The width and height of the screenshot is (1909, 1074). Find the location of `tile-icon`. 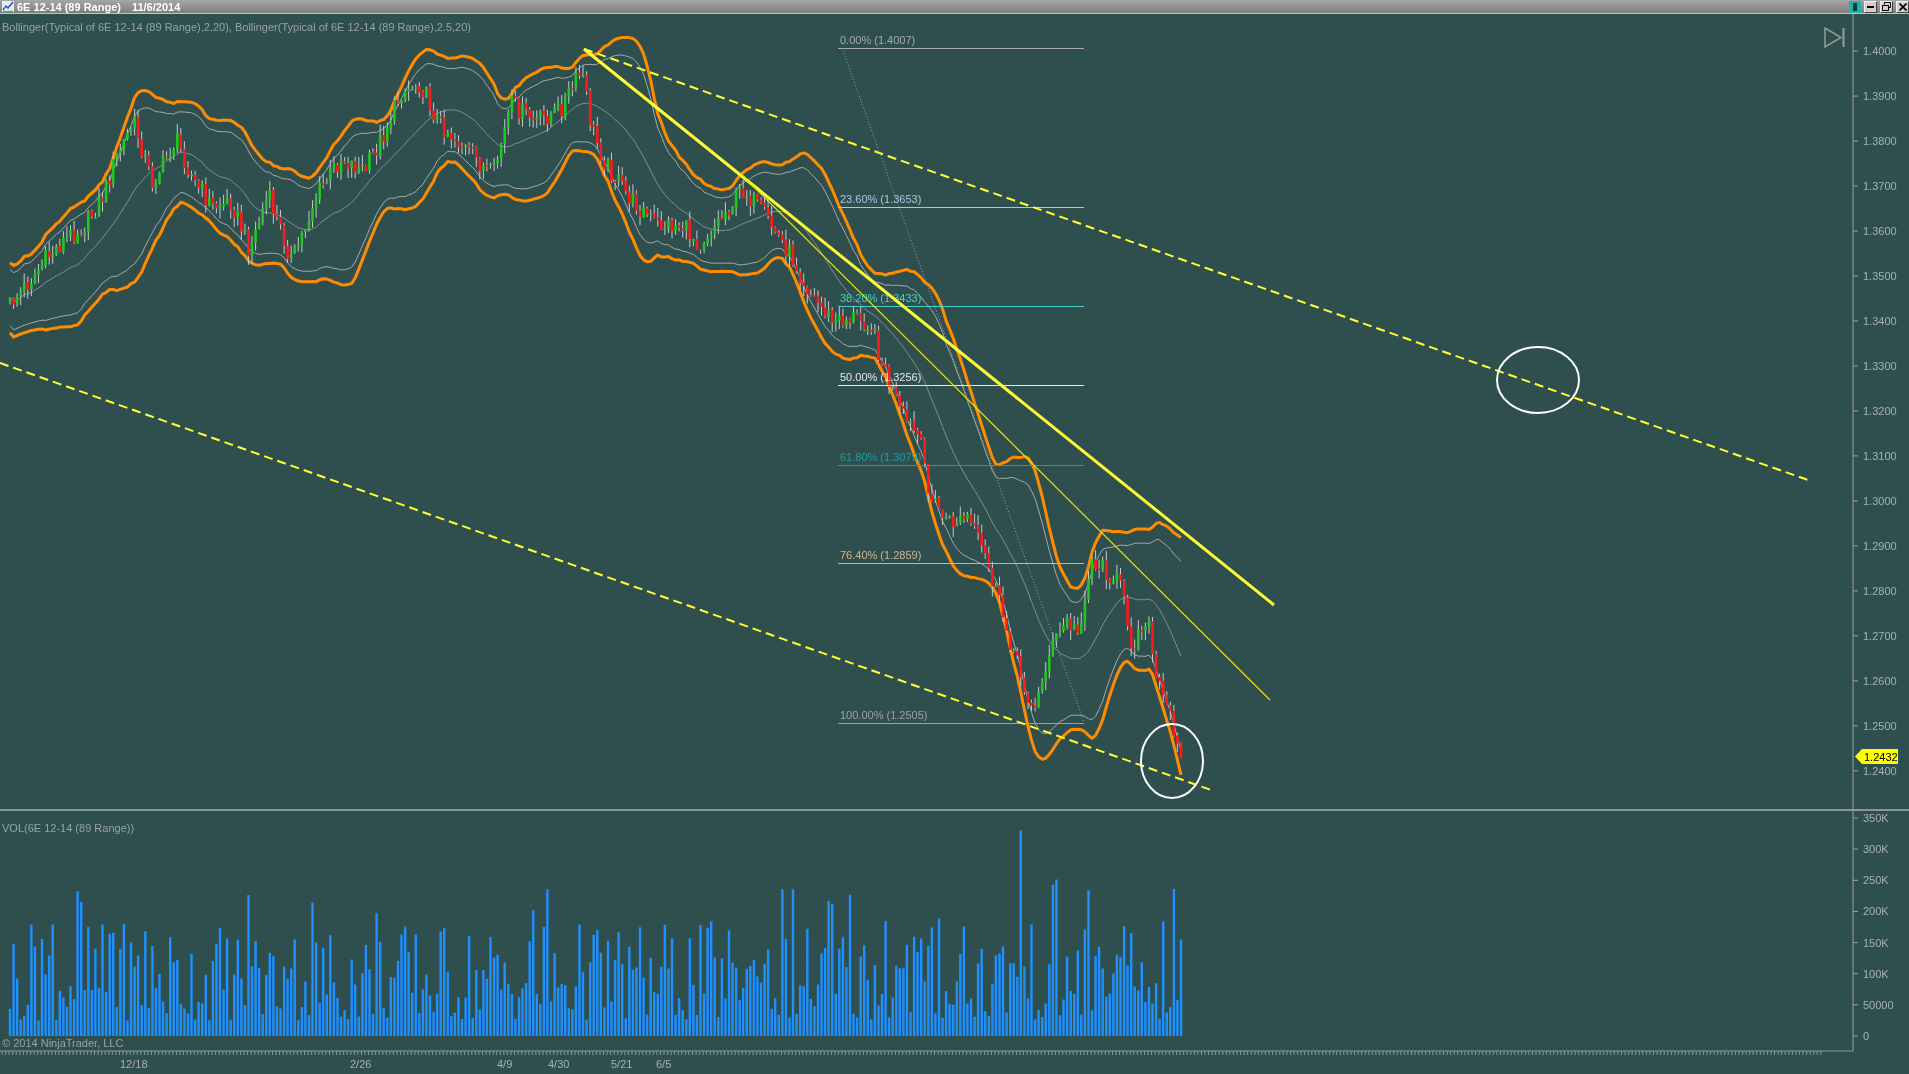

tile-icon is located at coordinates (1855, 6).